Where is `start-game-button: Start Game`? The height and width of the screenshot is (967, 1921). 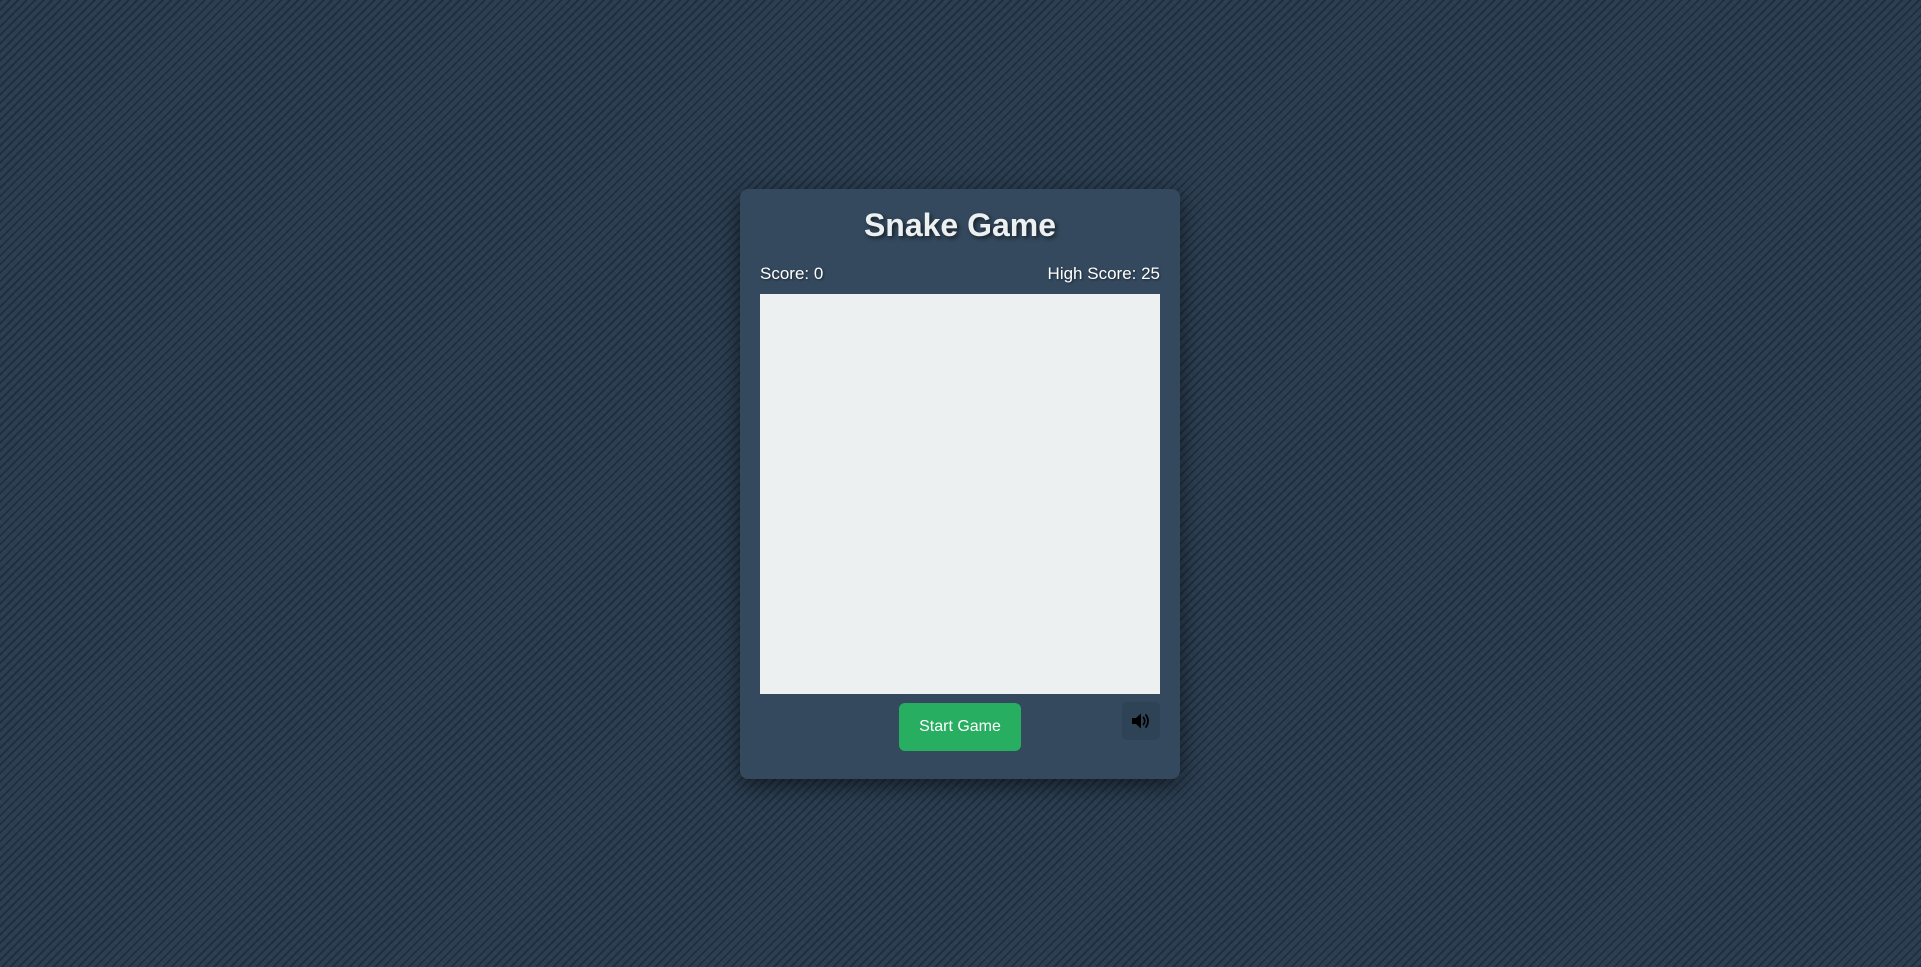
start-game-button: Start Game is located at coordinates (960, 727).